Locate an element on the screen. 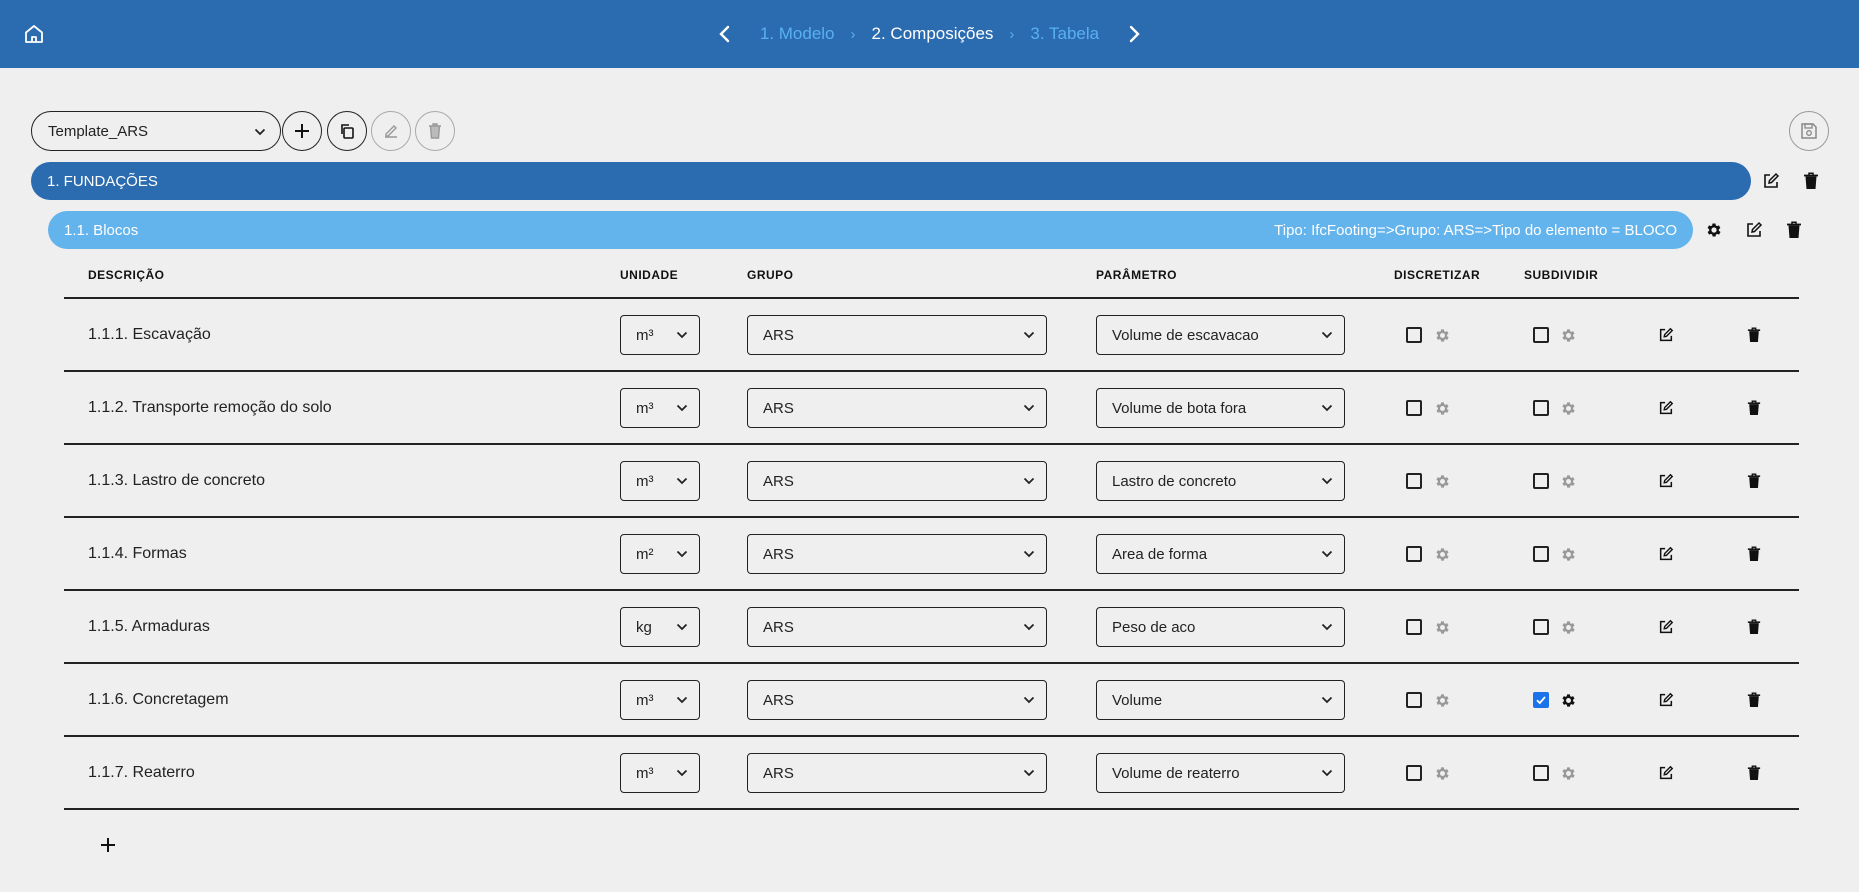 The height and width of the screenshot is (892, 1859). unit-value: m² is located at coordinates (645, 554).